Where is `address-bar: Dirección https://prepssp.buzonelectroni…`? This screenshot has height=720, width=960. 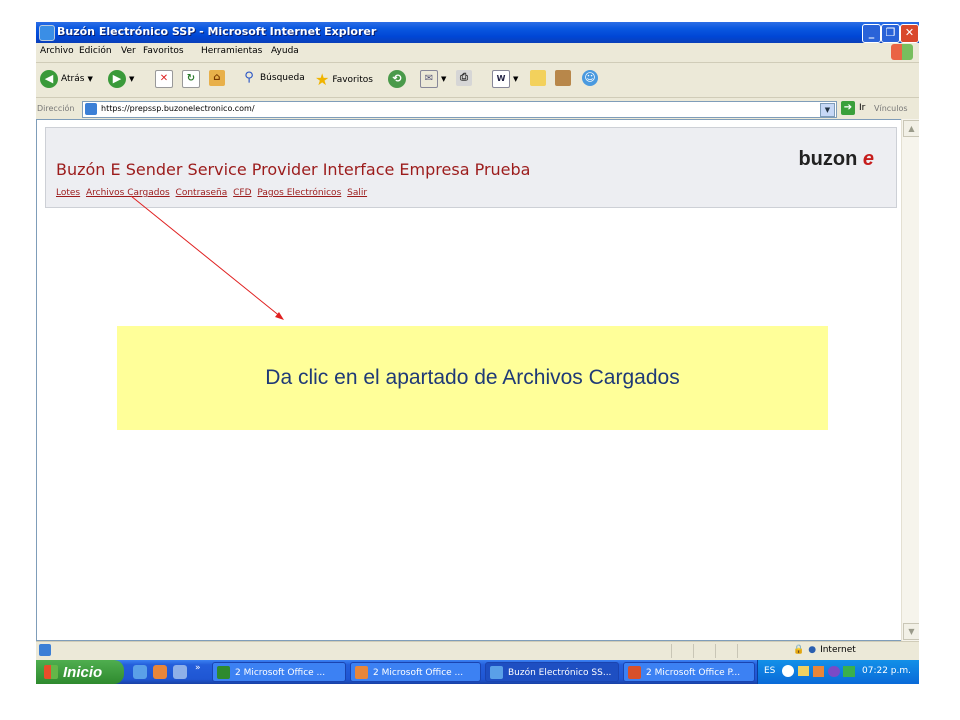 address-bar: Dirección https://prepssp.buzonelectroni… is located at coordinates (477, 108).